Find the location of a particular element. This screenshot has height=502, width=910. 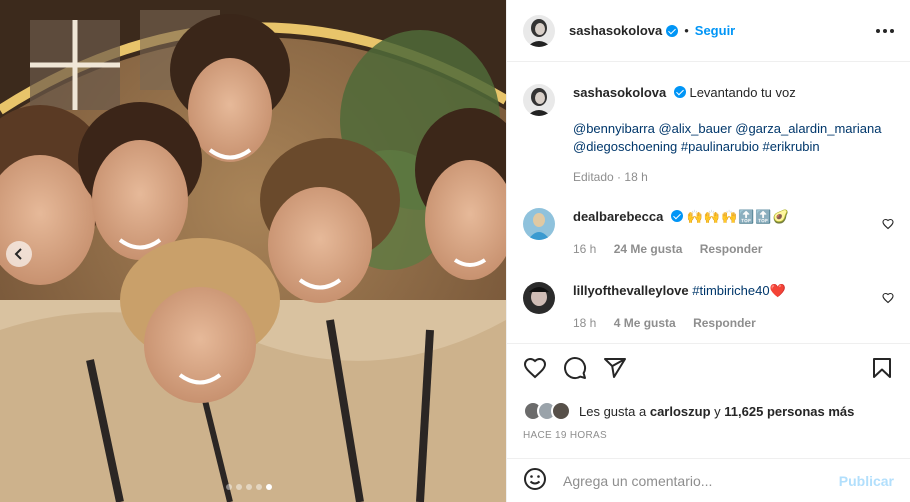

comment-meta: 18 h 4 Me gusta Responder is located at coordinates (733, 323).